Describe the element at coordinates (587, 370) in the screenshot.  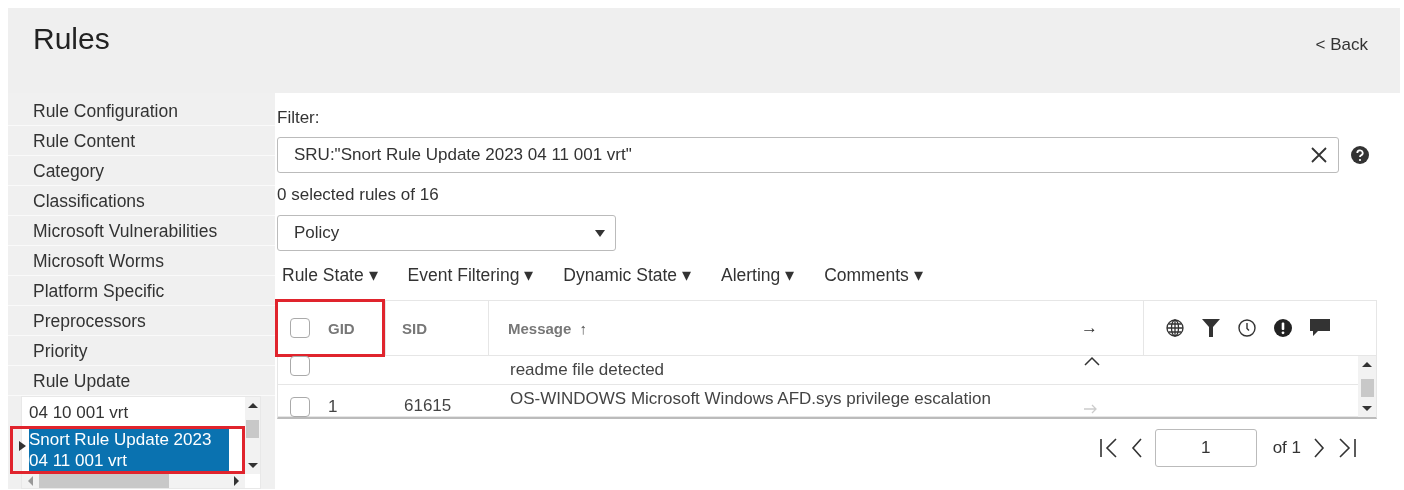
I see `table-cell: readme file detected` at that location.